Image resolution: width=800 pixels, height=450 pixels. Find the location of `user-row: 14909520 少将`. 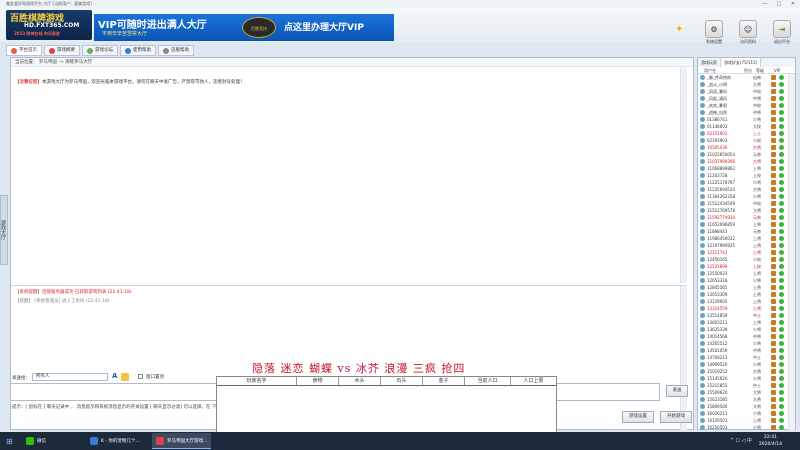

user-row: 14909520 少将 is located at coordinates (744, 364).